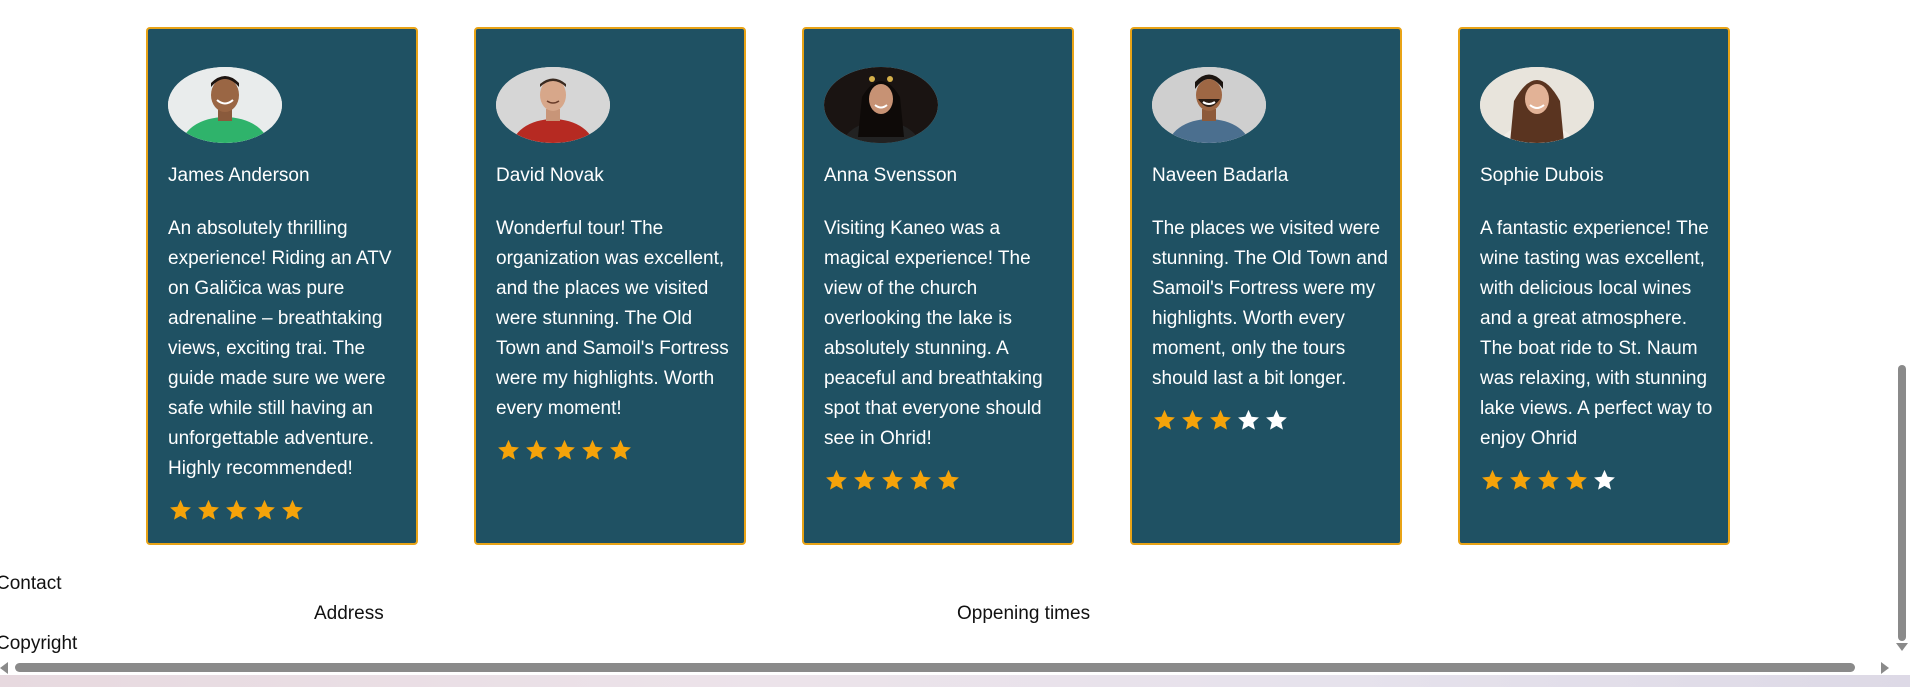  What do you see at coordinates (891, 175) in the screenshot?
I see `reviewer-name: Anna Svensson` at bounding box center [891, 175].